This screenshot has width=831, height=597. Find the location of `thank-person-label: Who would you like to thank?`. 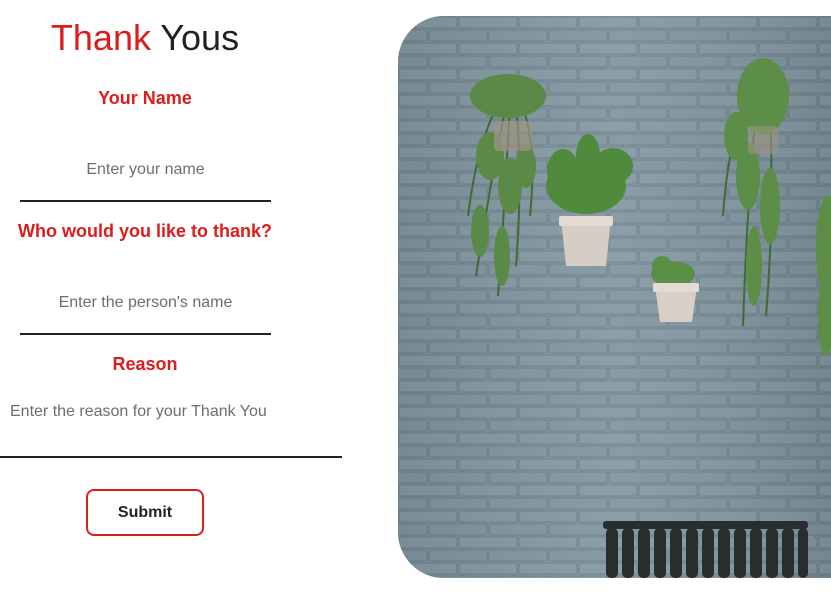

thank-person-label: Who would you like to thank? is located at coordinates (145, 231).